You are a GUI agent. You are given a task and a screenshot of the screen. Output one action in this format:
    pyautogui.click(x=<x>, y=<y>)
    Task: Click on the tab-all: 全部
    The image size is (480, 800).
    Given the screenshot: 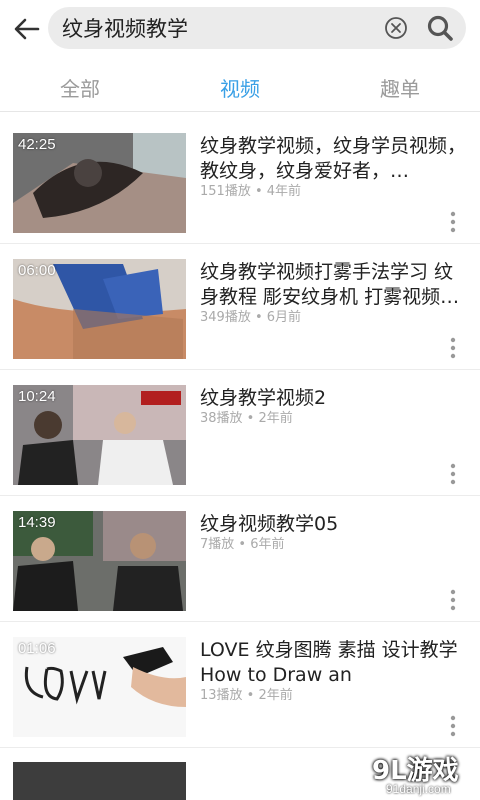 What is the action you would take?
    pyautogui.click(x=80, y=87)
    